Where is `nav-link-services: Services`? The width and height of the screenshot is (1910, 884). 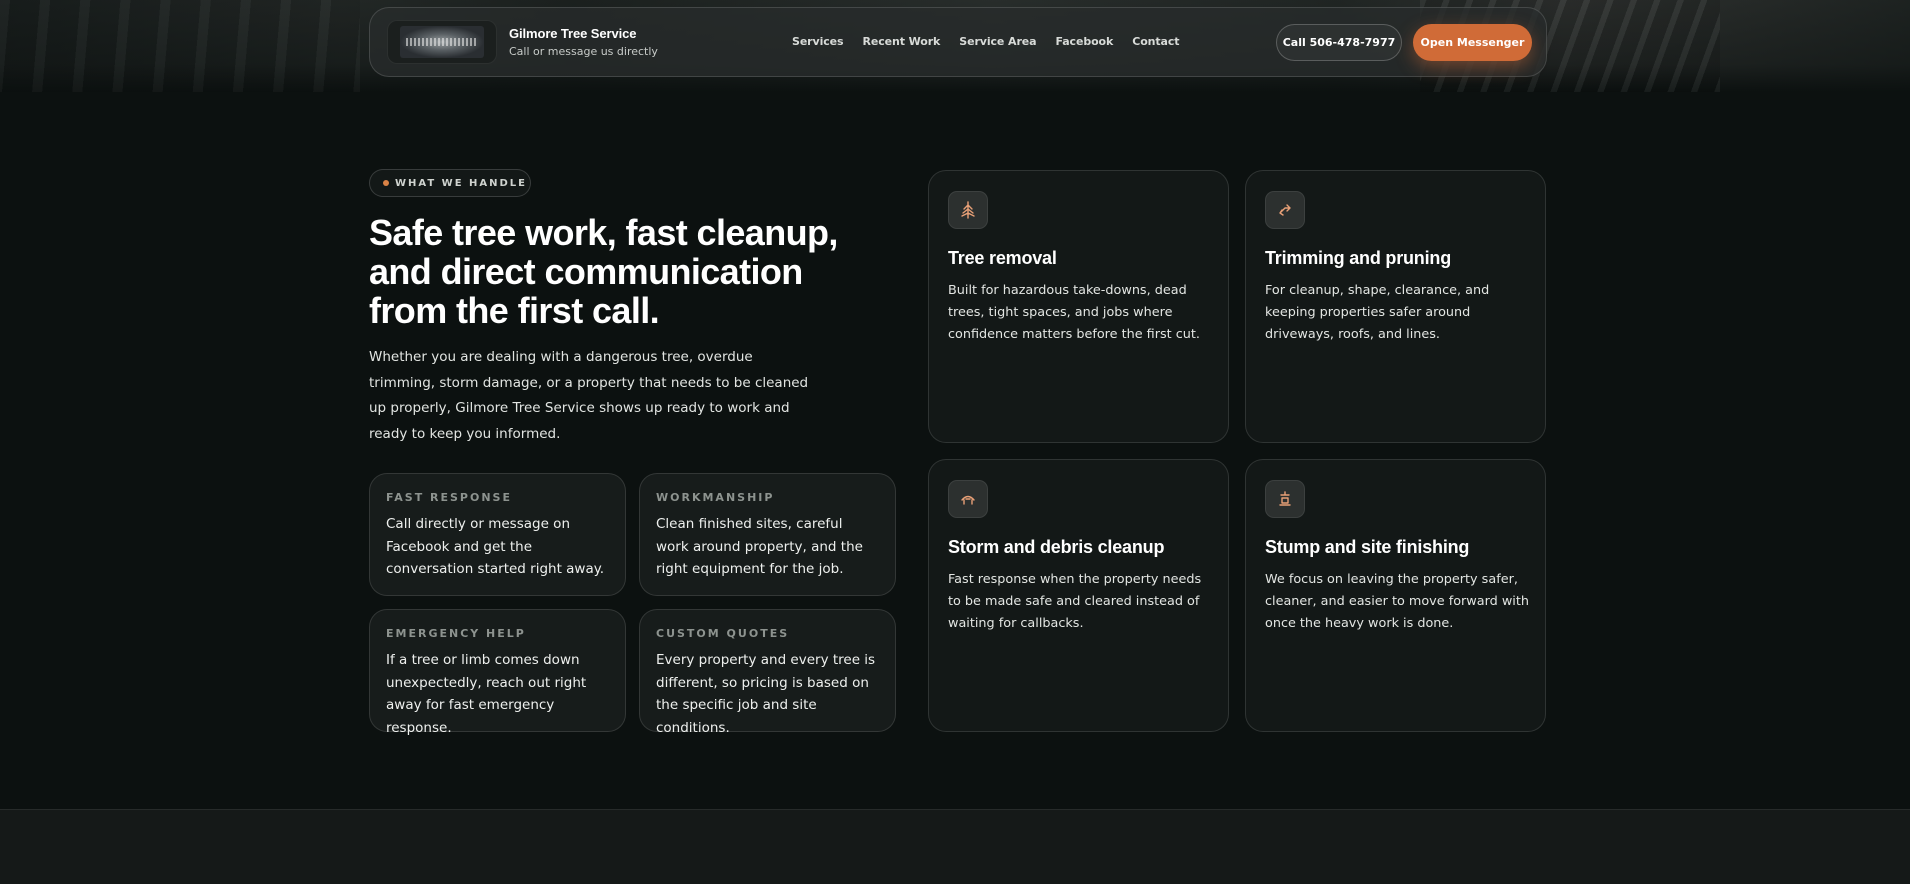
nav-link-services: Services is located at coordinates (818, 41).